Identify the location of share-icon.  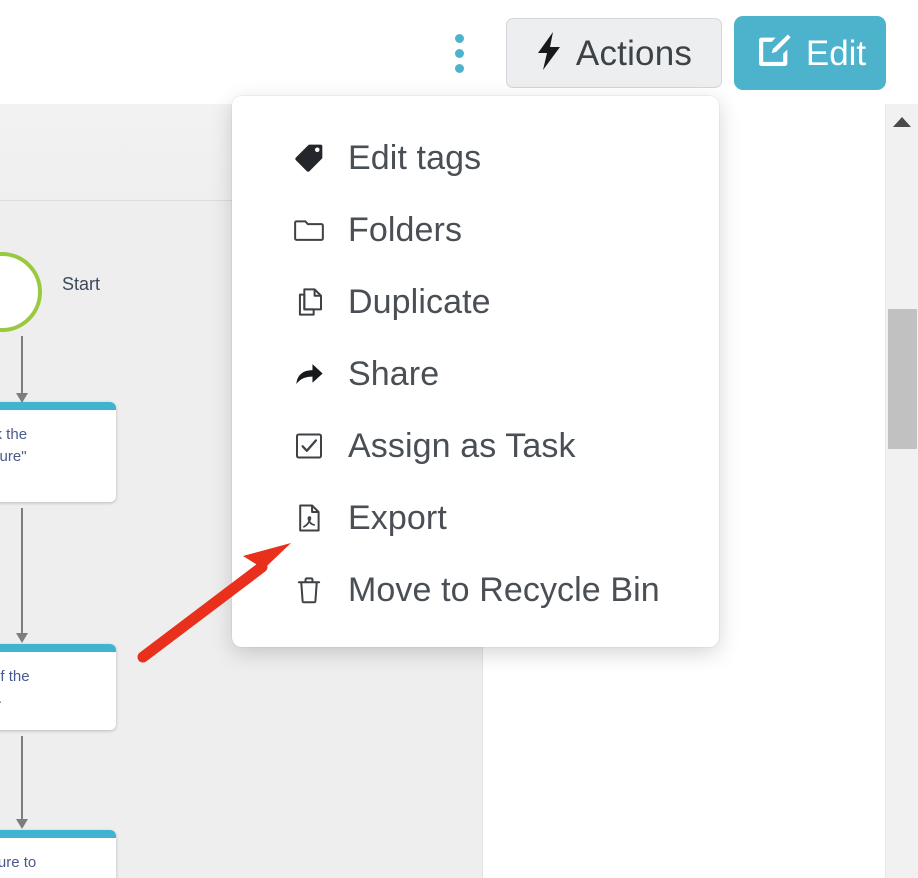
(309, 374).